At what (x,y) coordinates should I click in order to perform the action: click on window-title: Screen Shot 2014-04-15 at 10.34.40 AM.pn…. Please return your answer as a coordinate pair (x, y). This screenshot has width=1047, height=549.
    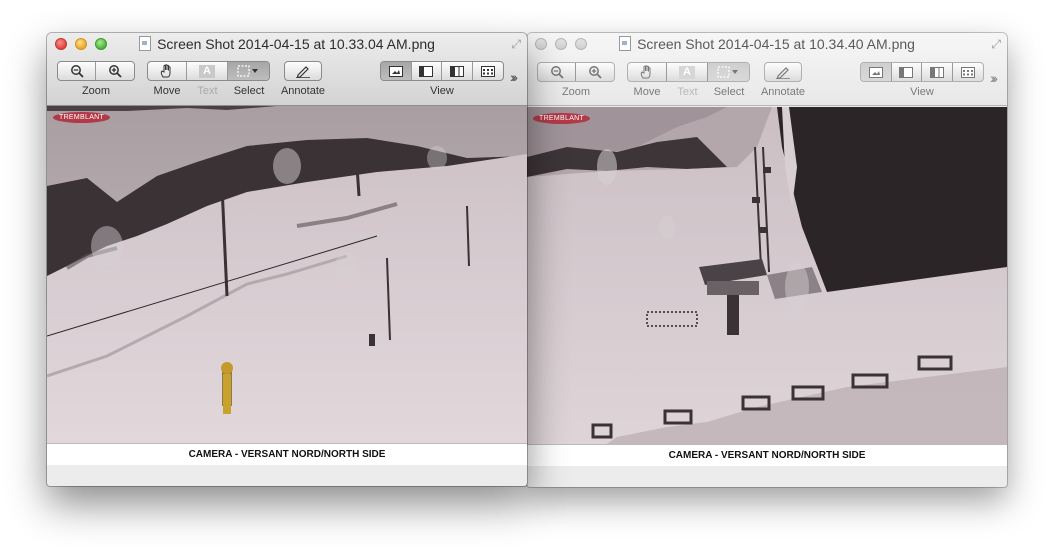
    Looking at the image, I should click on (767, 44).